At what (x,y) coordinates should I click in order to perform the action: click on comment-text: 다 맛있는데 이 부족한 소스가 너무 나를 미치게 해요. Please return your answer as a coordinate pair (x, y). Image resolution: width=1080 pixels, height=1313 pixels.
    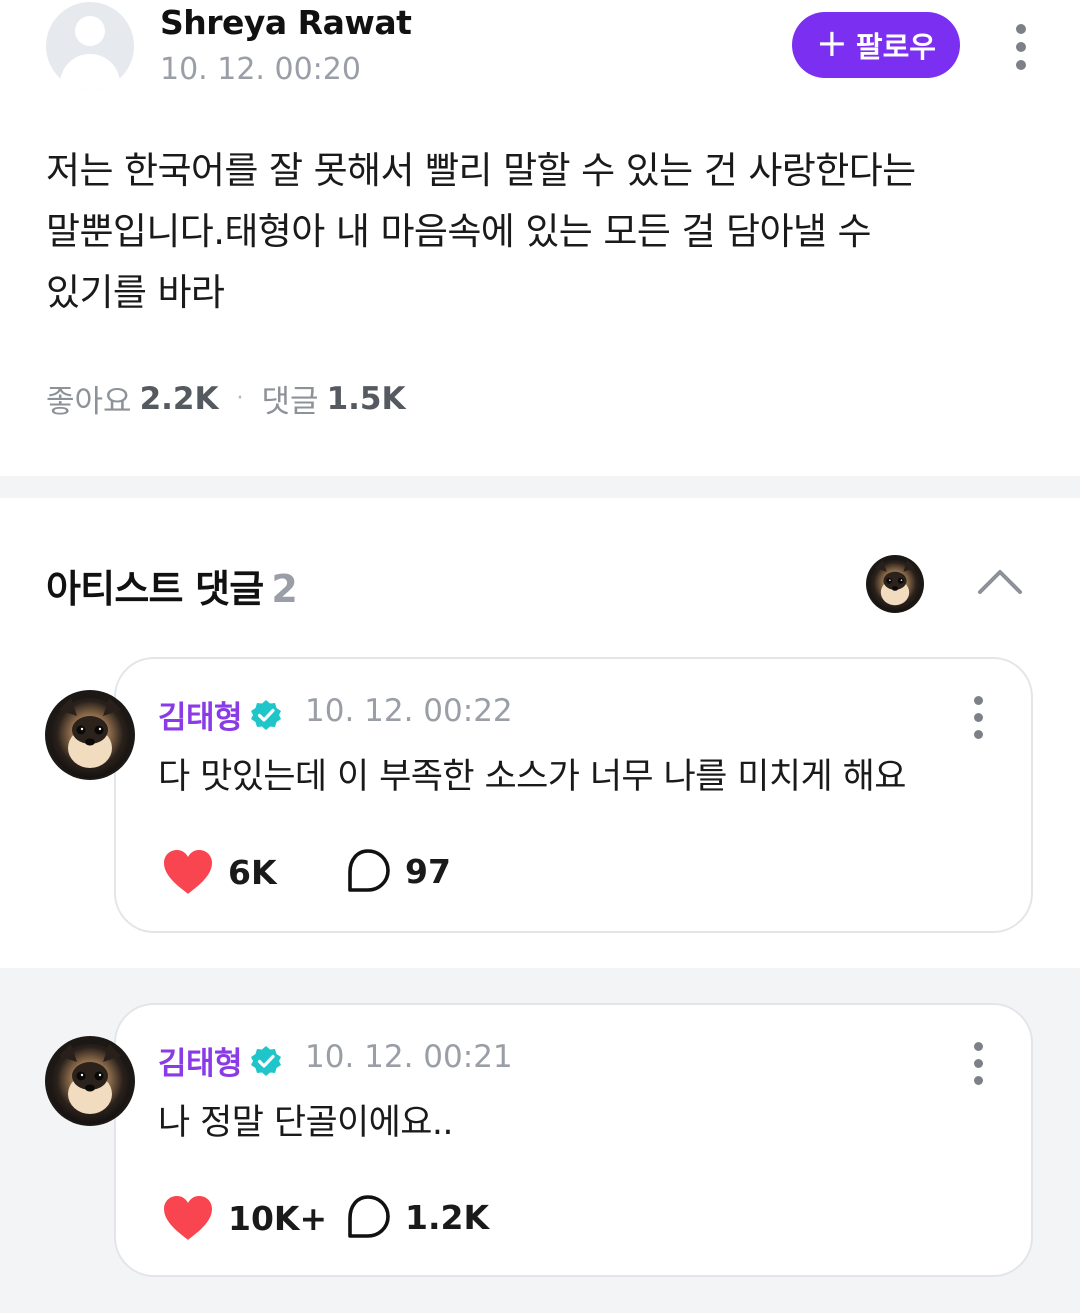
    Looking at the image, I should click on (532, 777).